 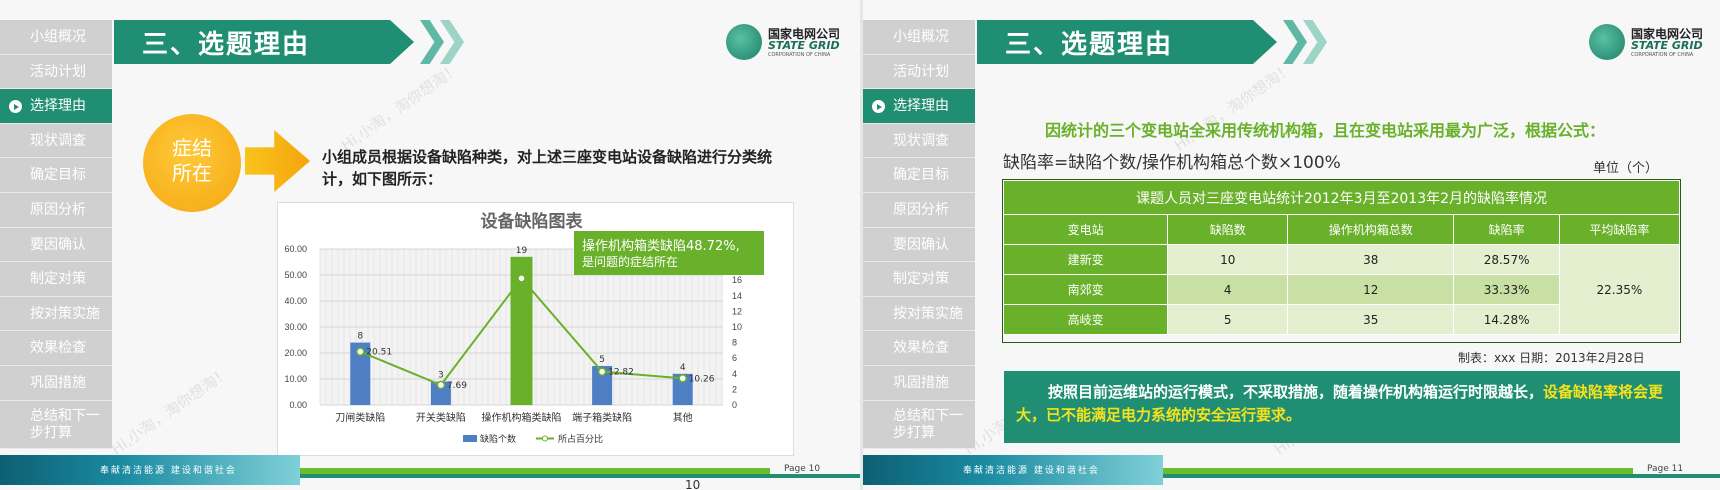 I want to click on left-axis-tick: 50.00, so click(x=295, y=275).